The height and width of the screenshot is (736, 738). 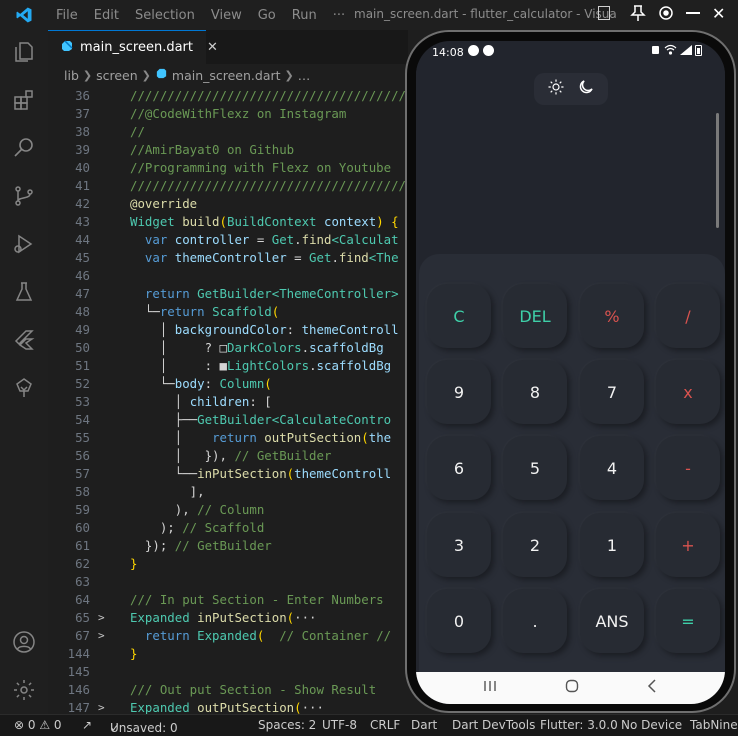 I want to click on flutter-version-status: Flutter: 3.0.0, so click(x=579, y=725).